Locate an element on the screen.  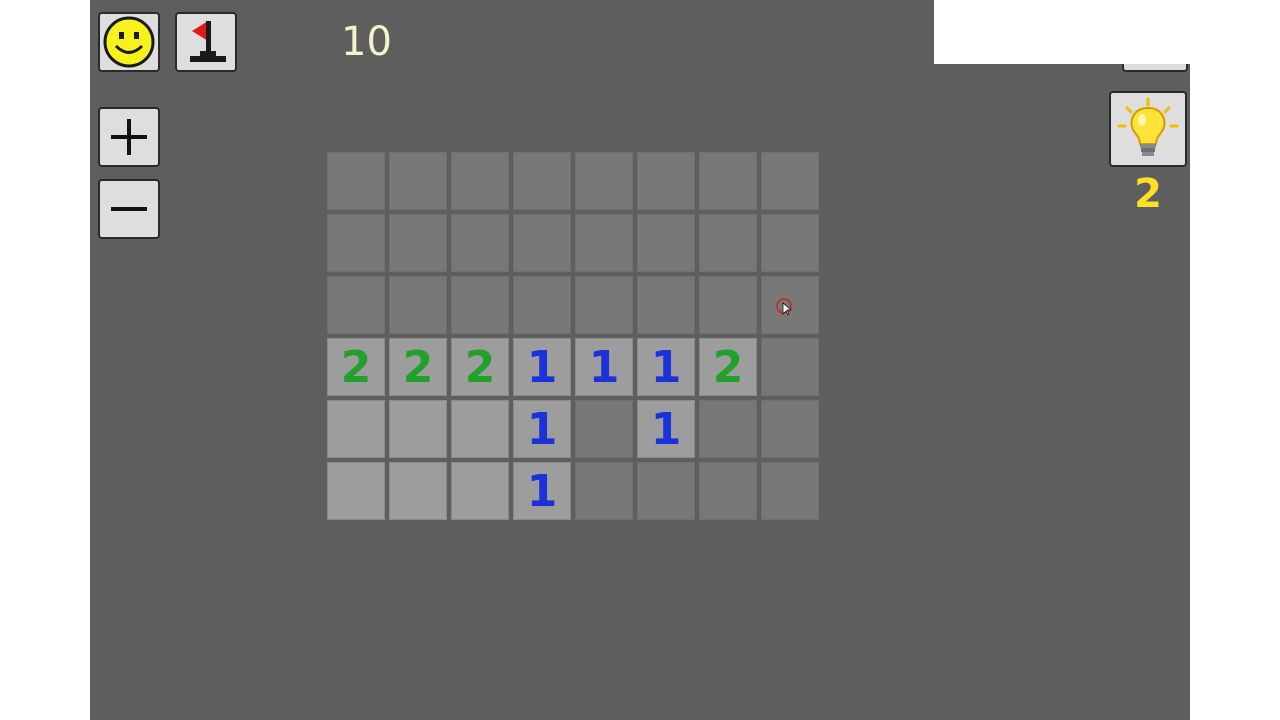
plus-icon is located at coordinates (129, 137).